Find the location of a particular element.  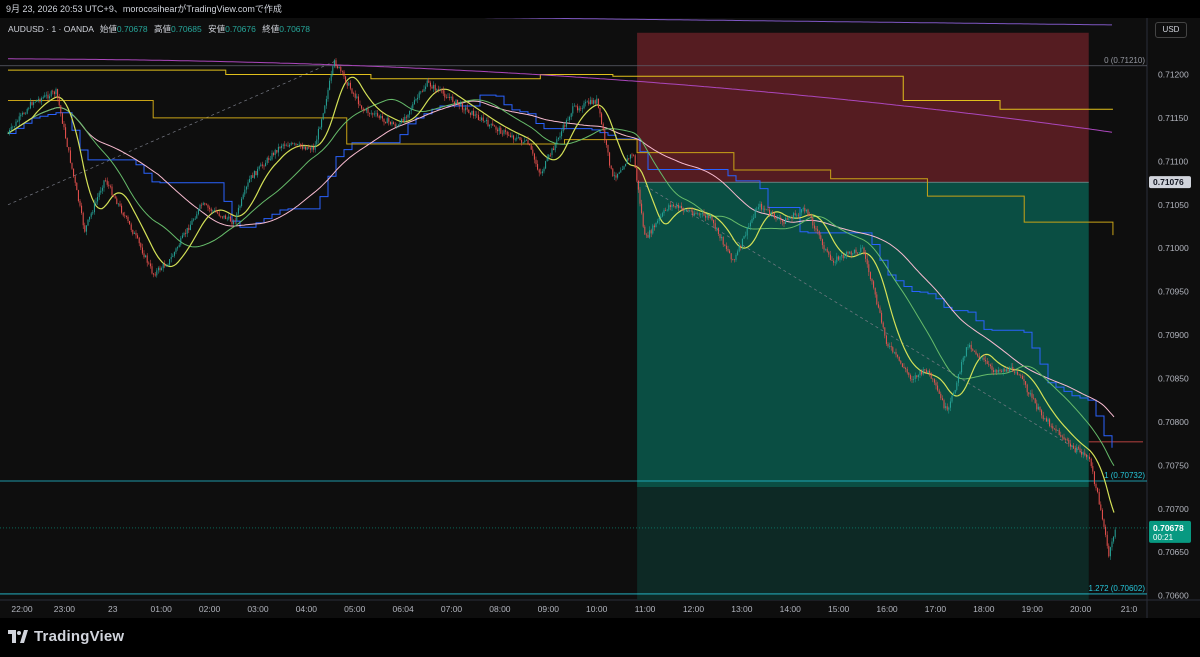

last-price-tag-text: 0.70678 is located at coordinates (1168, 528).